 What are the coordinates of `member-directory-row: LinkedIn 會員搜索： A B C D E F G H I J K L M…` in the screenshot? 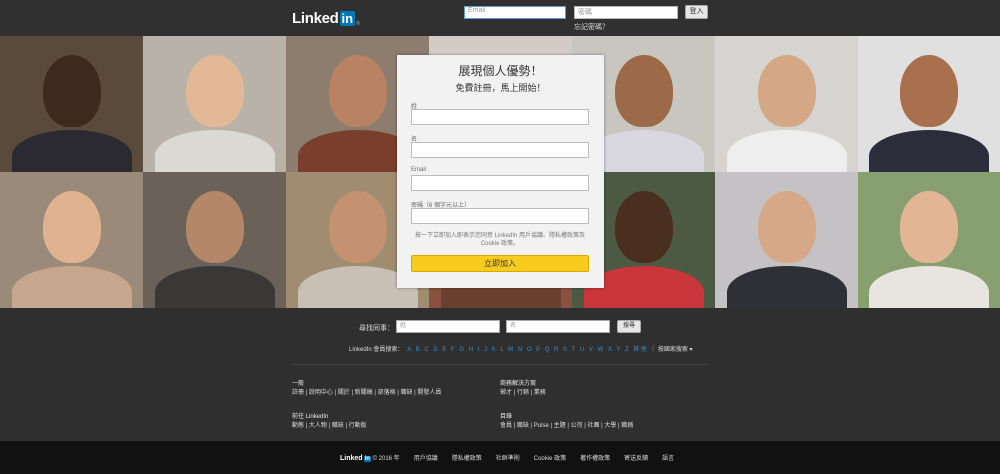 It's located at (521, 349).